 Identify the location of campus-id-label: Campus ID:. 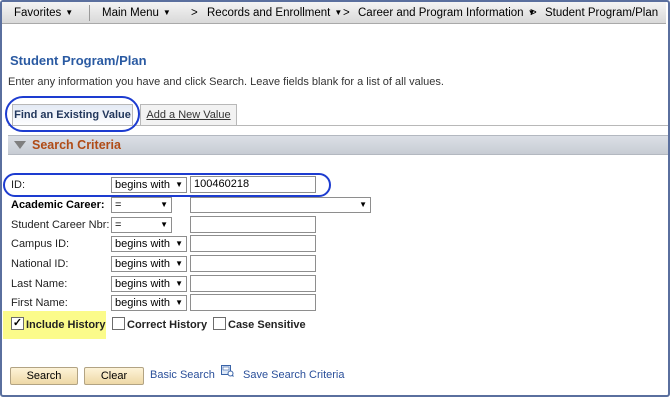
(40, 244).